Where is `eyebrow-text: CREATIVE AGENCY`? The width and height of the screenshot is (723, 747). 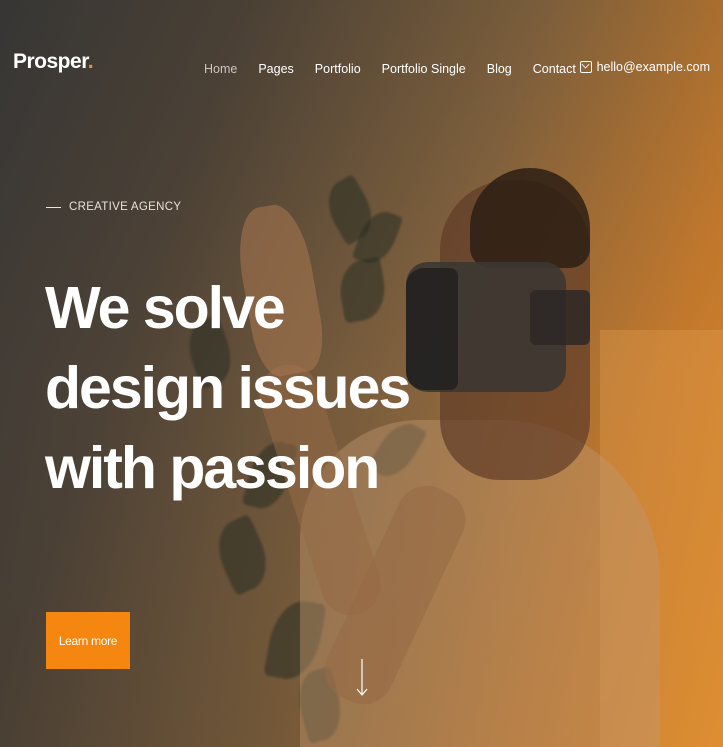 eyebrow-text: CREATIVE AGENCY is located at coordinates (125, 207).